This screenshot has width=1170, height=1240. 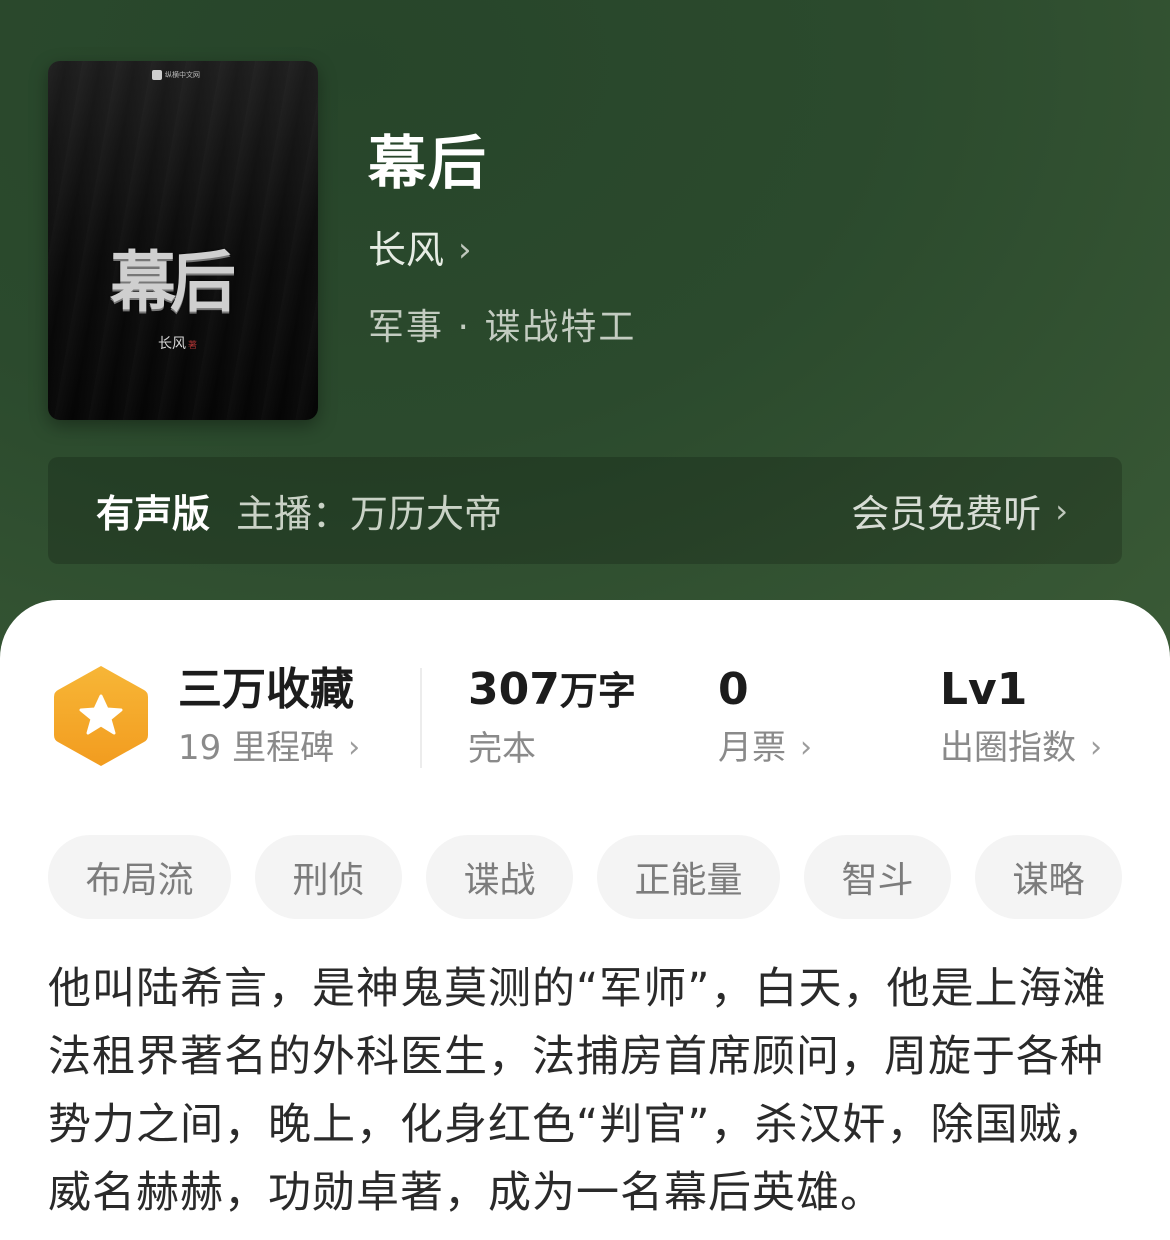 What do you see at coordinates (153, 514) in the screenshot?
I see `audio-label: 有声版` at bounding box center [153, 514].